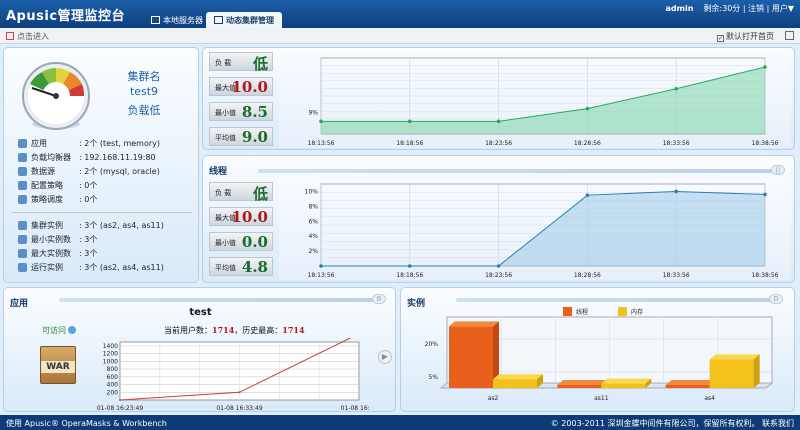  Describe the element at coordinates (241, 216) in the screenshot. I see `stat-1: 最大值 10.0` at that location.